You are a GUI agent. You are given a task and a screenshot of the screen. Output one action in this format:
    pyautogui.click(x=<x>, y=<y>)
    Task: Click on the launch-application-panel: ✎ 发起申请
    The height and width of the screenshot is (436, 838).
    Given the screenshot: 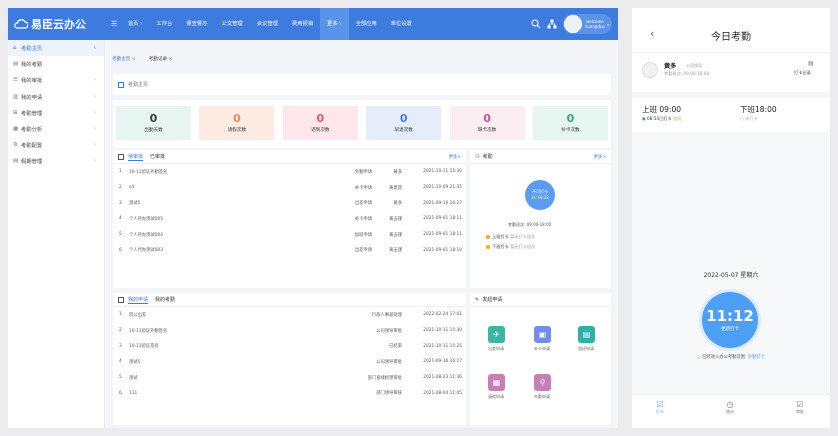 What is the action you would take?
    pyautogui.click(x=540, y=359)
    